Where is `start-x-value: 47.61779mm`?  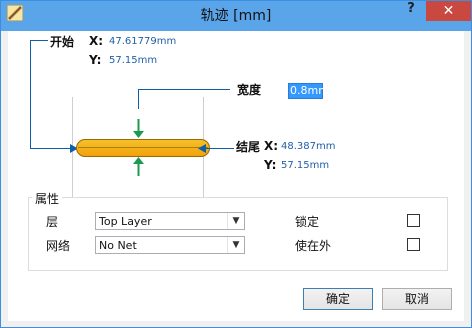 start-x-value: 47.61779mm is located at coordinates (143, 41).